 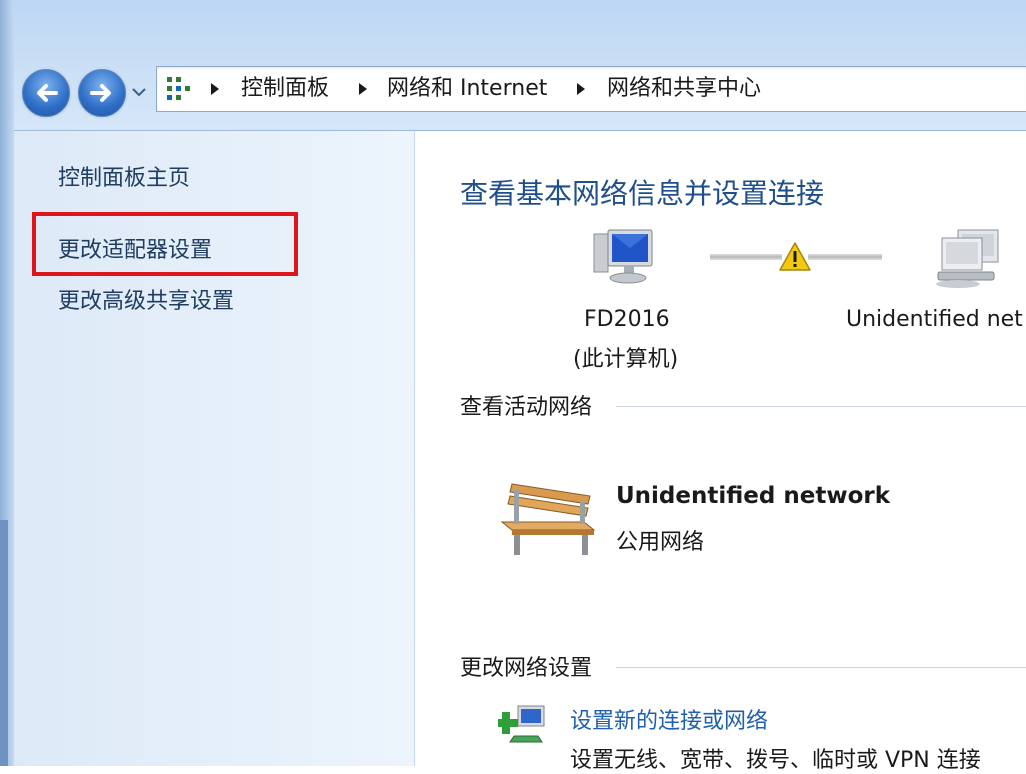 I want to click on address-bar: 控制面板 网络和 Internet 网络和共享中心, so click(x=591, y=89).